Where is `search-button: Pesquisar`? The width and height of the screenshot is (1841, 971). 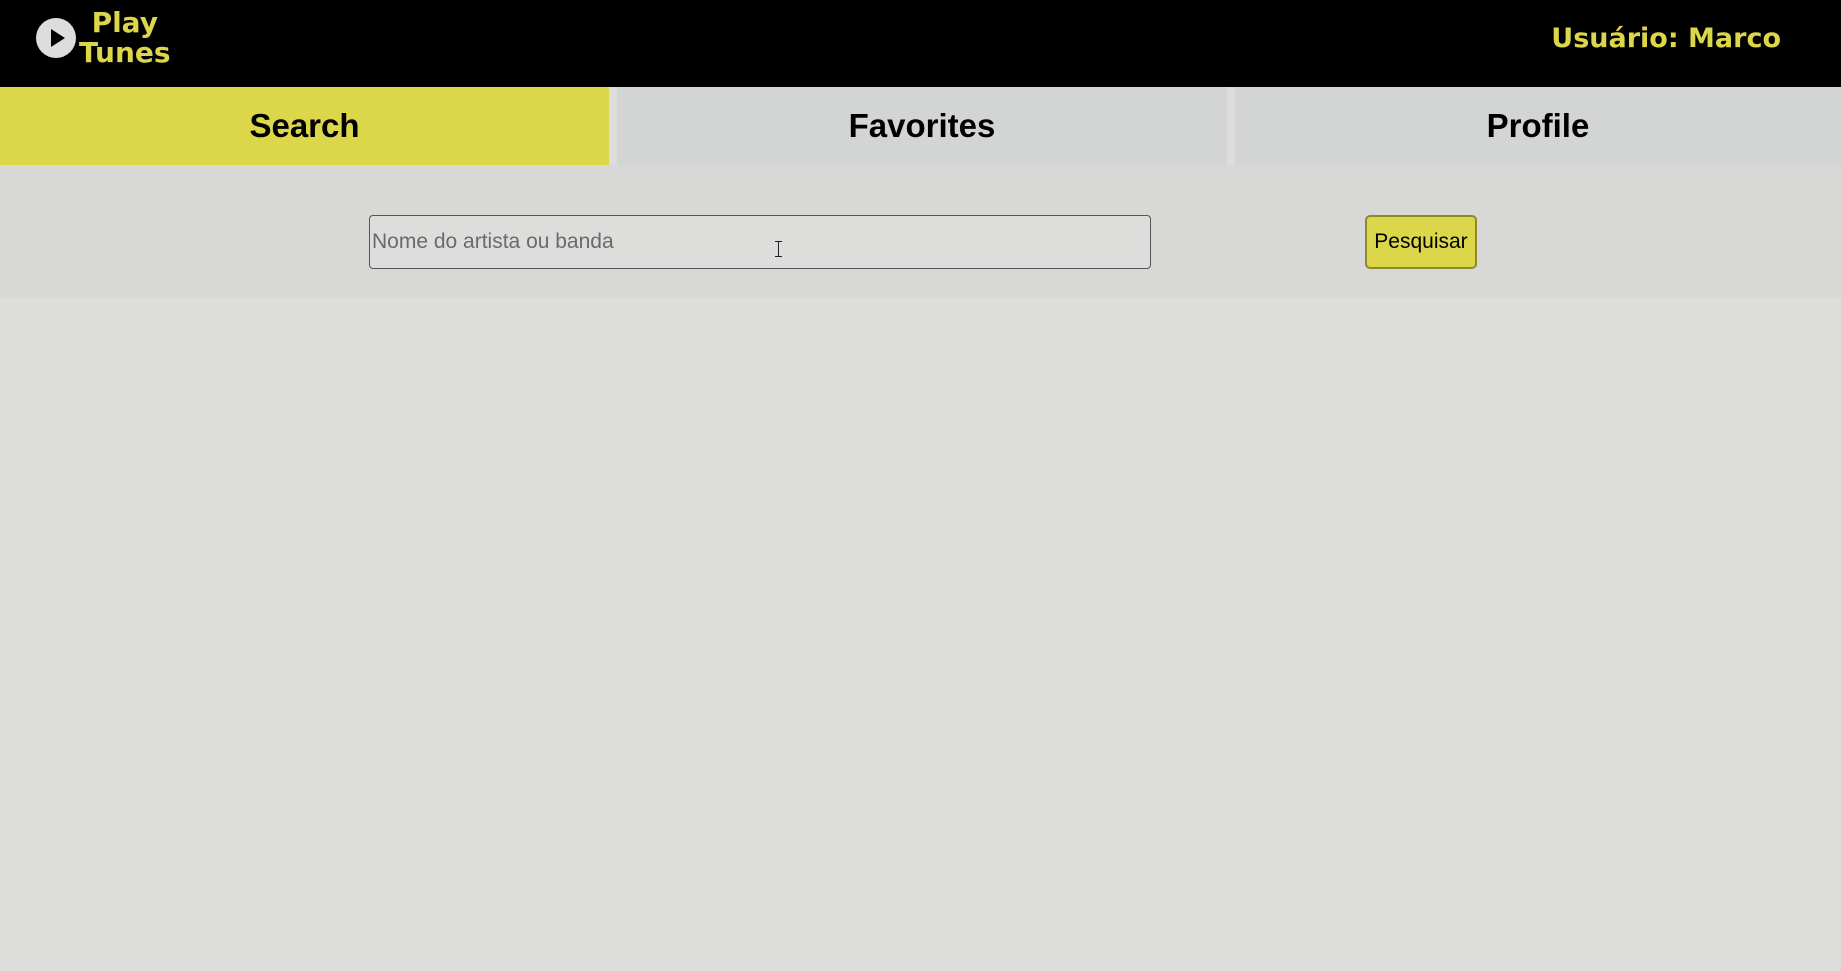 search-button: Pesquisar is located at coordinates (1421, 242).